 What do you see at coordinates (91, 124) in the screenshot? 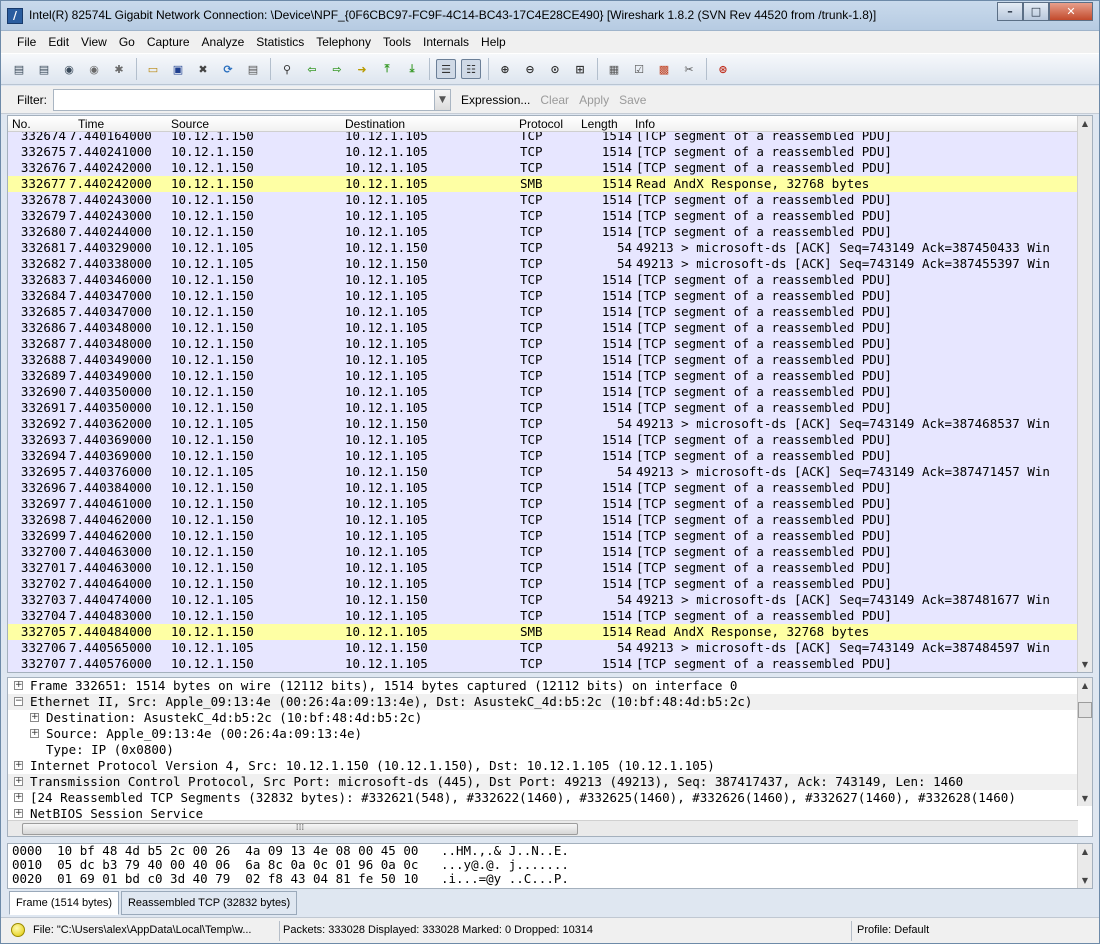
I see `column-header-time: Time` at bounding box center [91, 124].